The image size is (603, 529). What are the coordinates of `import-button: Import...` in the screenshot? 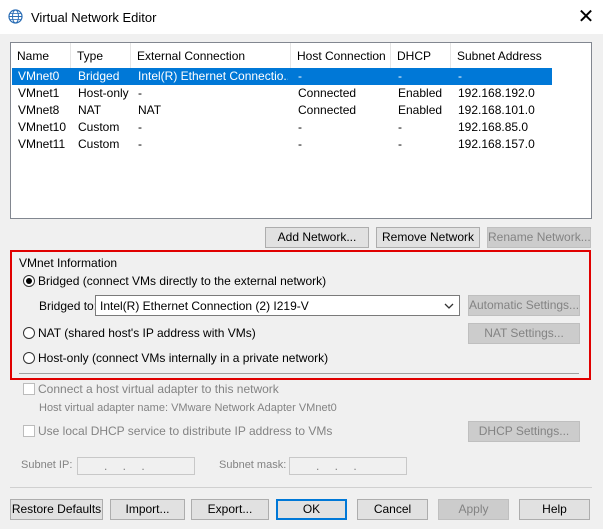 It's located at (147, 509).